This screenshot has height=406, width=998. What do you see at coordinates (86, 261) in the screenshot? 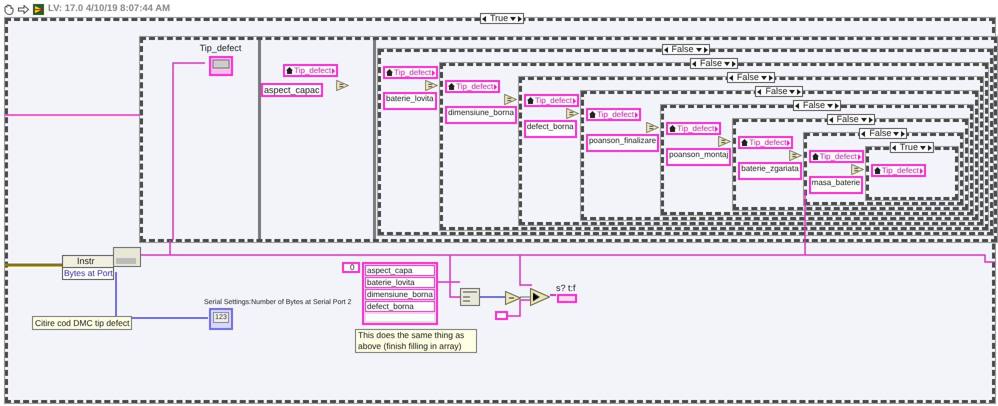
I see `node-label: Instr` at bounding box center [86, 261].